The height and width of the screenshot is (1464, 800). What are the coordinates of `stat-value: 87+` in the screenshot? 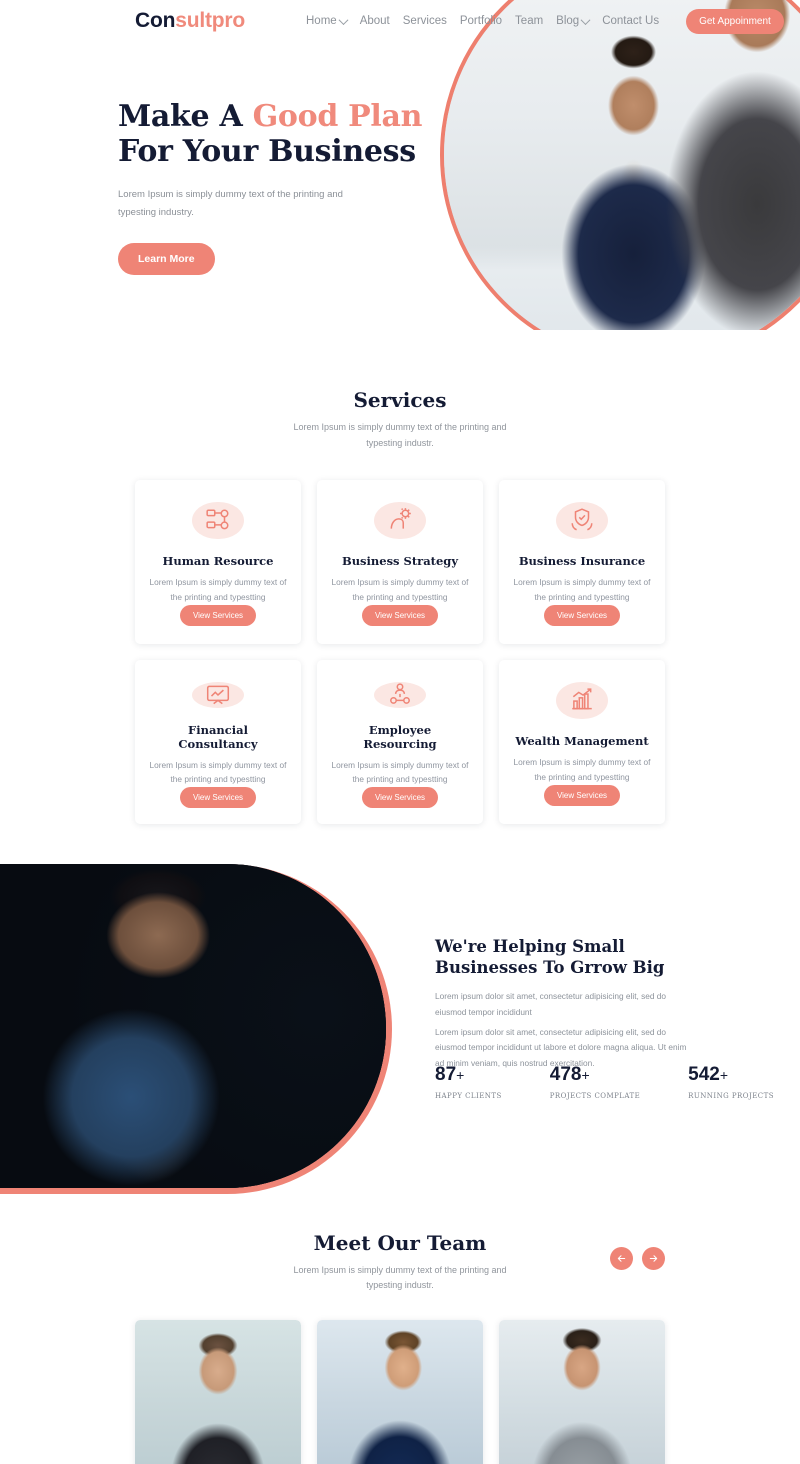 It's located at (468, 1075).